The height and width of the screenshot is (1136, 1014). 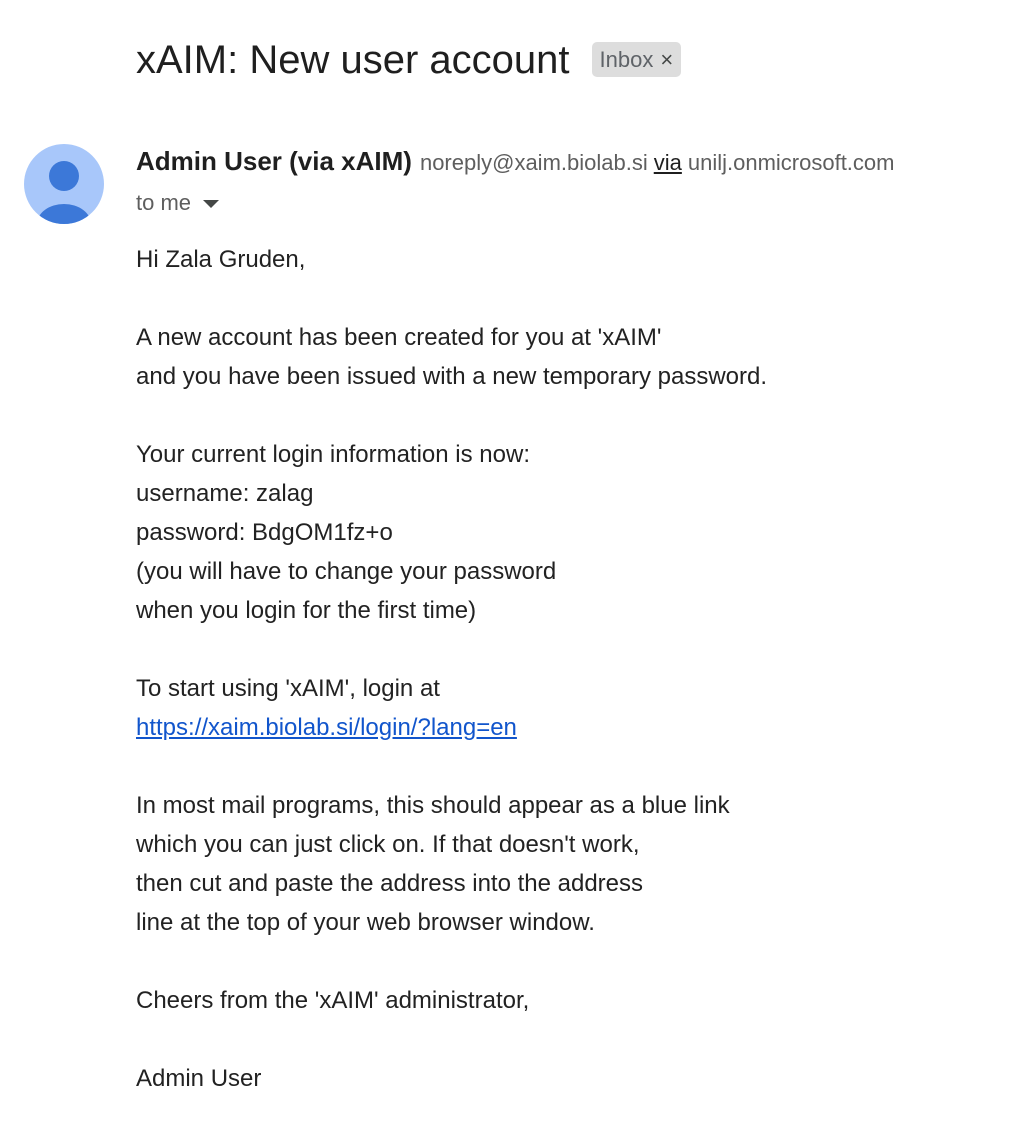 I want to click on inbox-label-text: Inbox, so click(x=626, y=59).